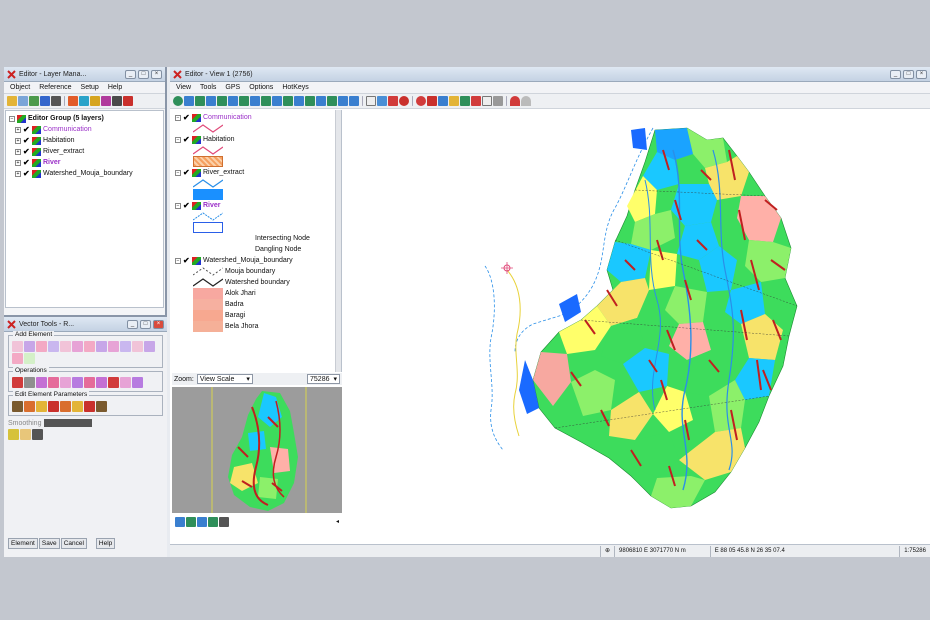  Describe the element at coordinates (90, 87) in the screenshot. I see `menu-setup: Setup` at that location.